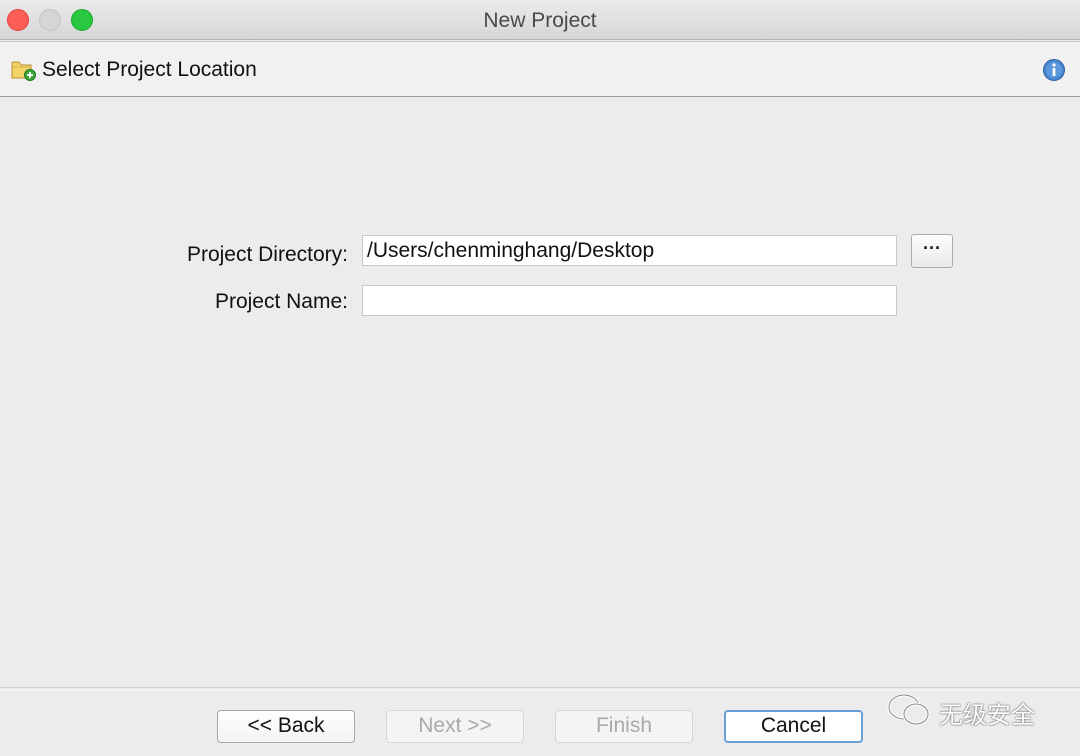 The height and width of the screenshot is (756, 1080). I want to click on back-button: << Back, so click(286, 726).